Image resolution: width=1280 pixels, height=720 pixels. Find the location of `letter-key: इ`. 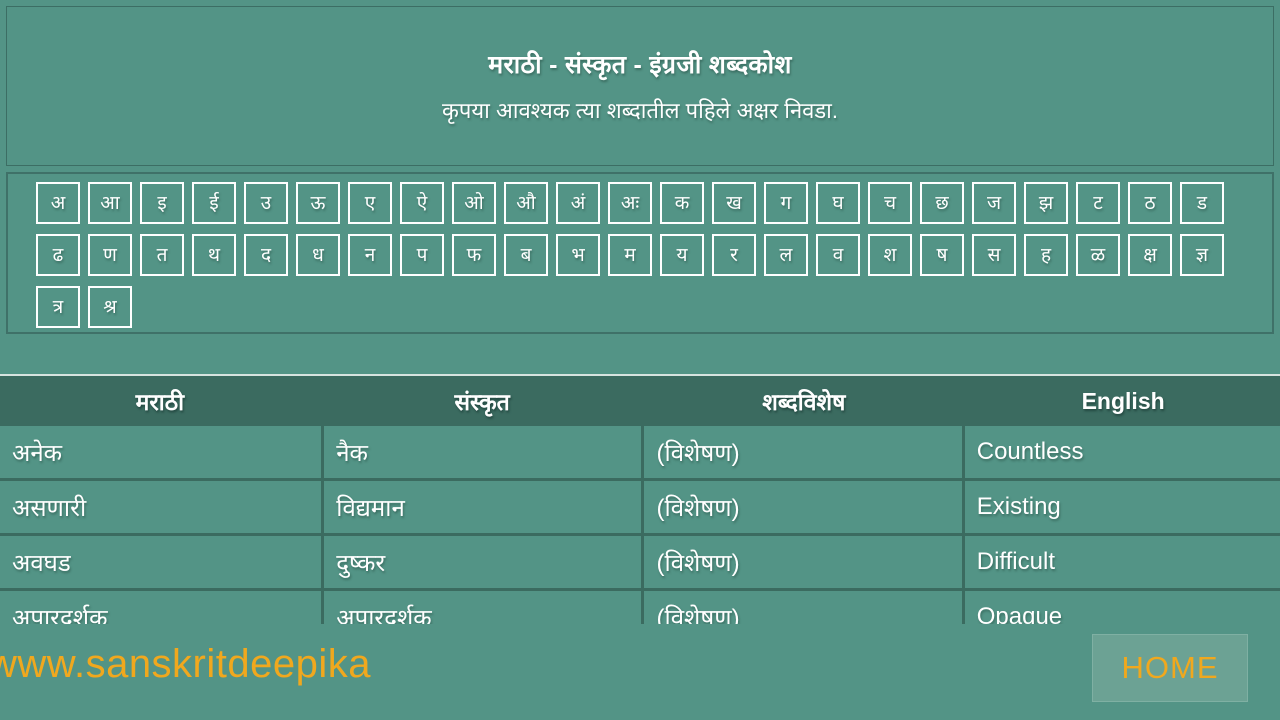

letter-key: इ is located at coordinates (162, 203).